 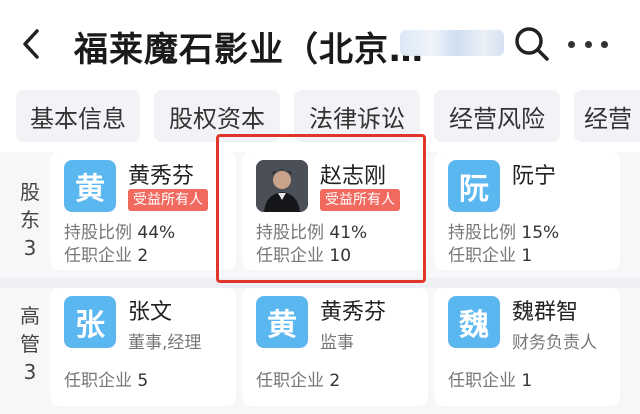 I want to click on person-role: 监事, so click(x=337, y=343).